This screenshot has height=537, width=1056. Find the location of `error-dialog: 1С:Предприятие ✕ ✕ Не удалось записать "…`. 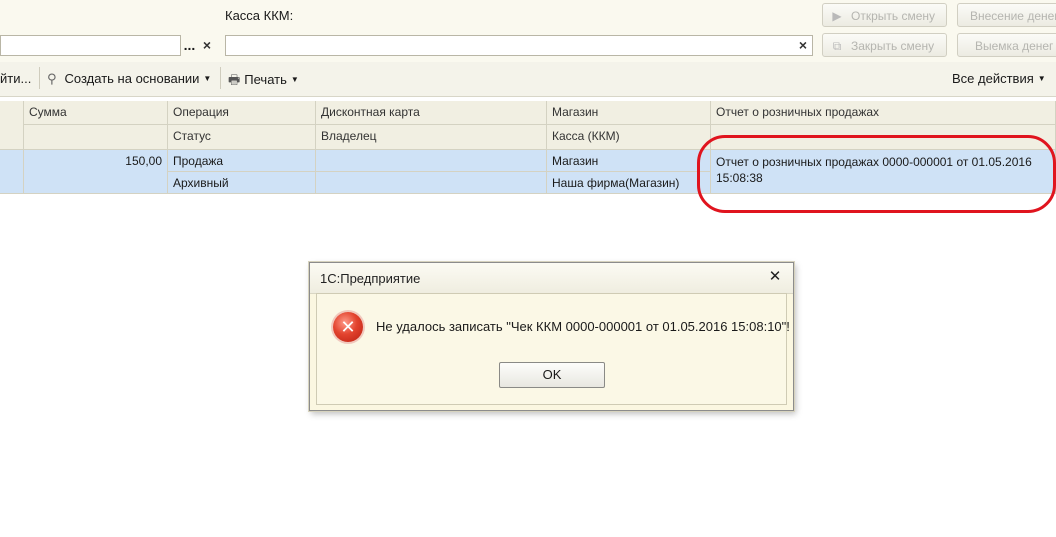

error-dialog: 1С:Предприятие ✕ ✕ Не удалось записать "… is located at coordinates (551, 336).